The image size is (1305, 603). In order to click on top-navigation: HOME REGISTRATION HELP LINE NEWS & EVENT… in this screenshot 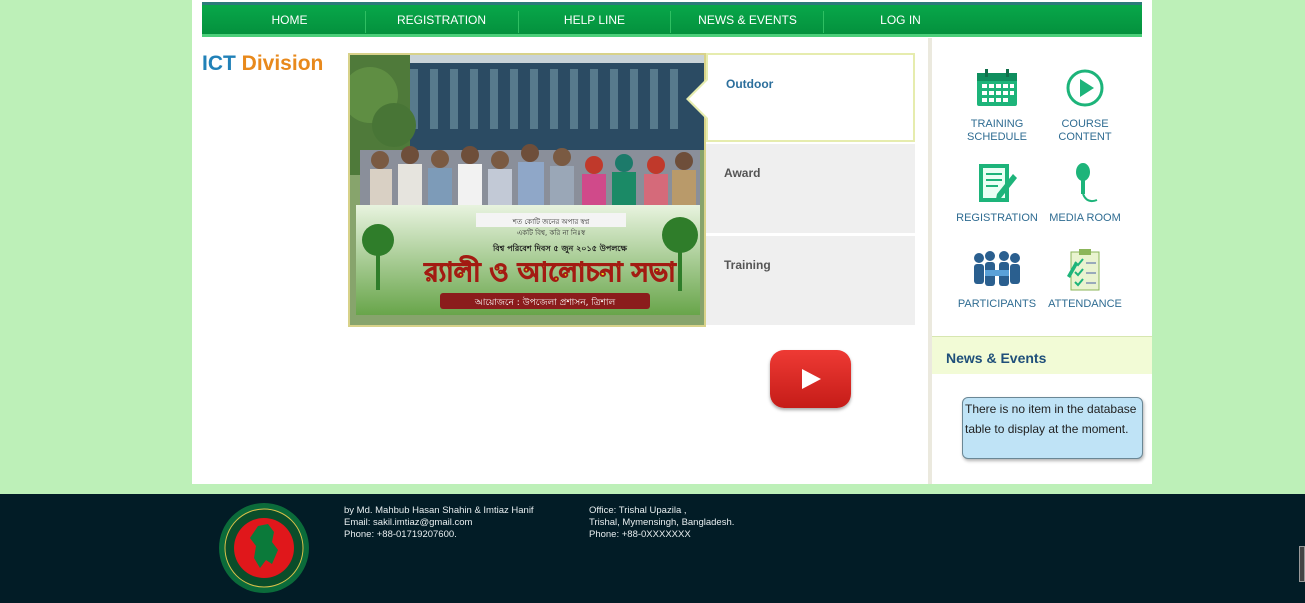, I will do `click(672, 19)`.